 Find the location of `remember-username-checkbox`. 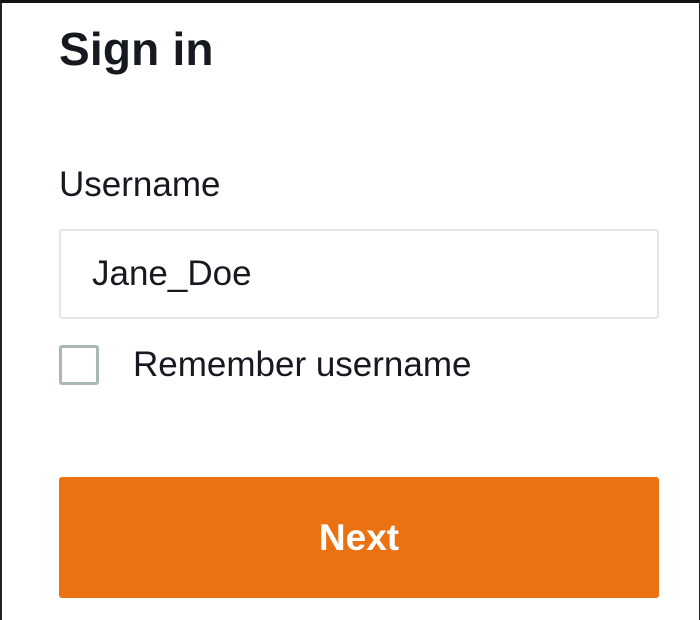

remember-username-checkbox is located at coordinates (79, 365).